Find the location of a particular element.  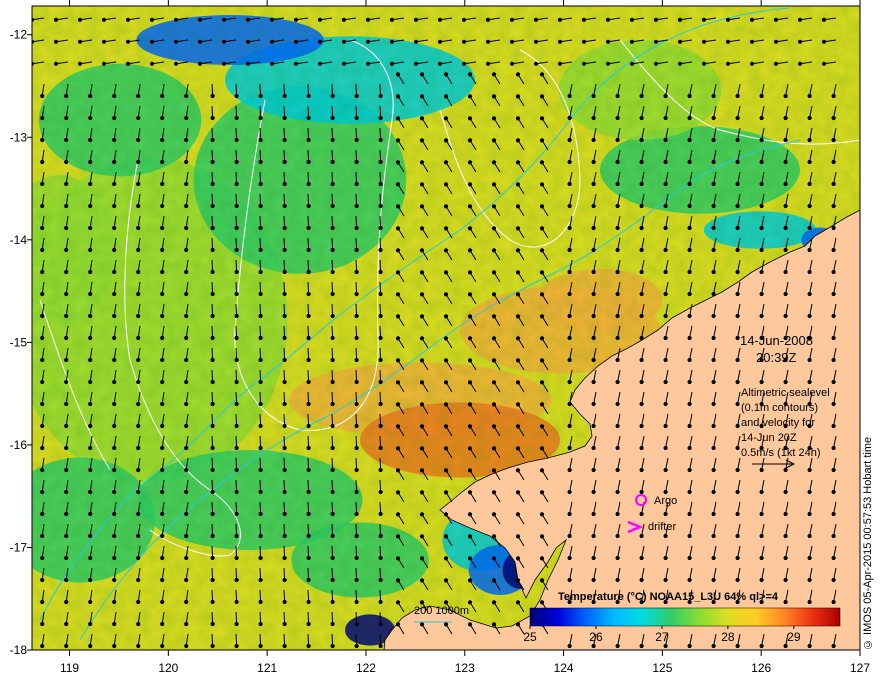

x-tick-label: 127 is located at coordinates (860, 668).